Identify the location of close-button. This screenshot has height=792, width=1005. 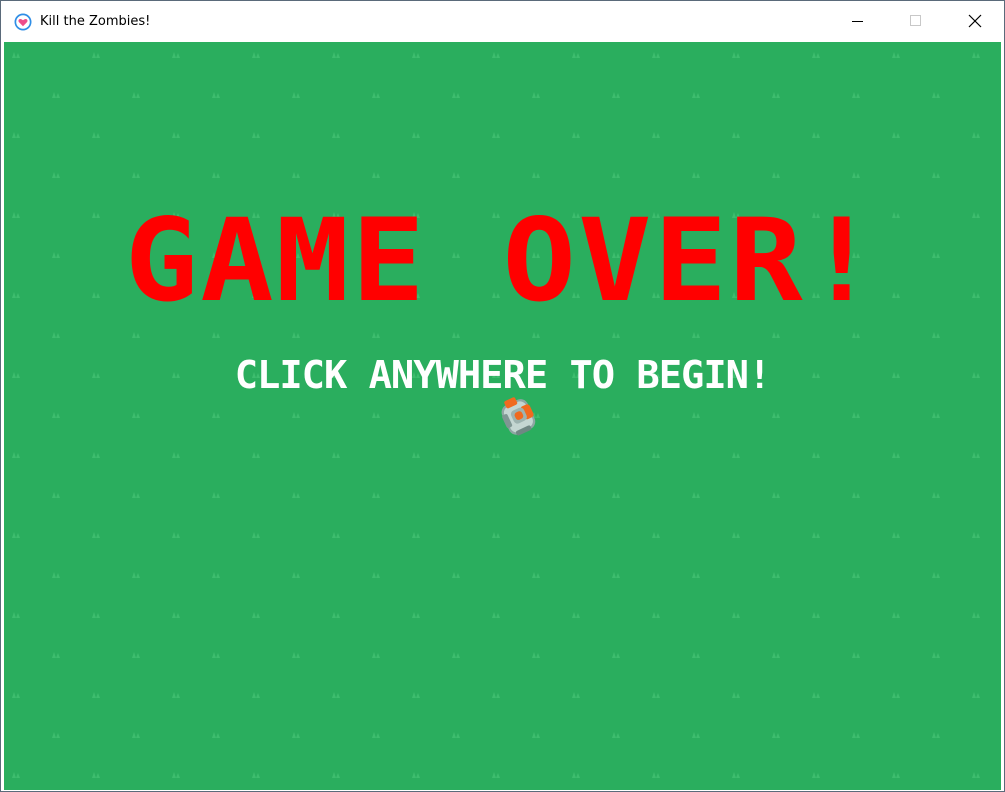
(975, 21).